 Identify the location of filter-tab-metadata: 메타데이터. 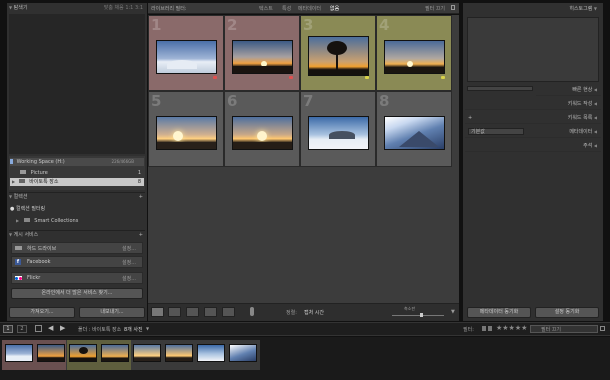
(309, 8).